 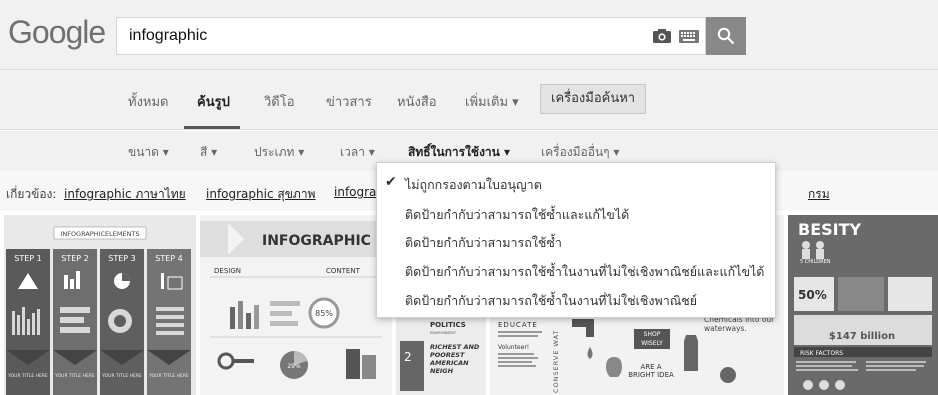 I want to click on thumb2-pct2: 29%, so click(x=294, y=366).